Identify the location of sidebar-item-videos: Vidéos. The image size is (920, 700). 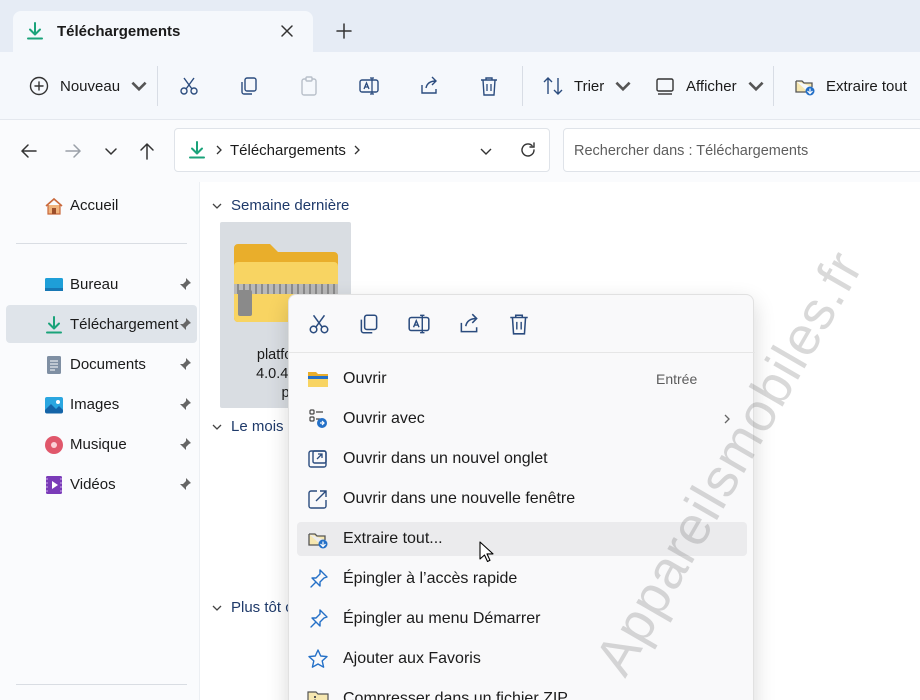
(101, 484).